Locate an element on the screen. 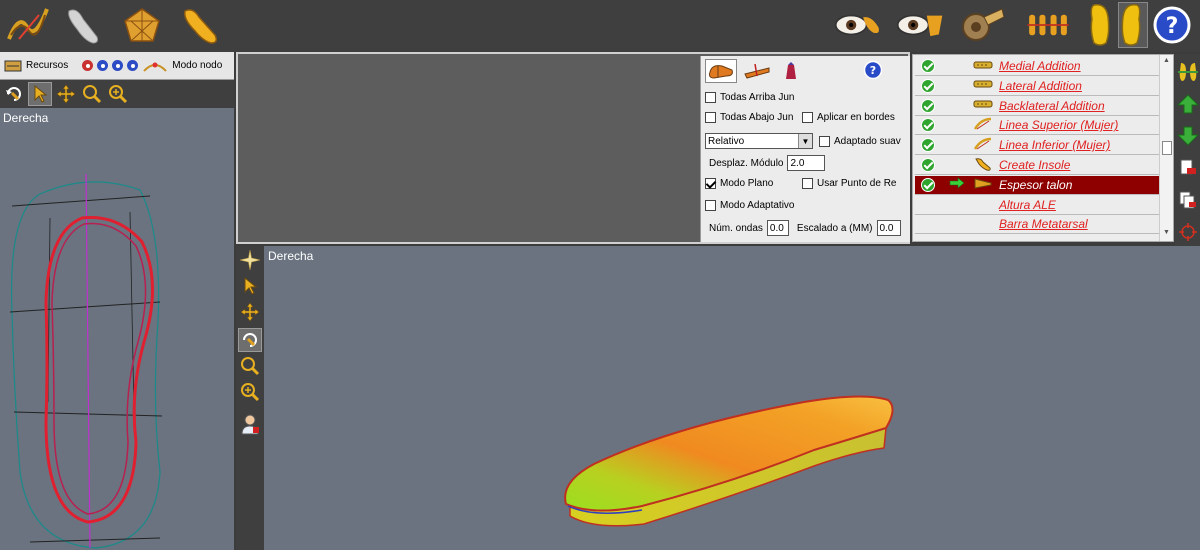 This screenshot has height=550, width=1200. zoom-in-tool is located at coordinates (118, 94).